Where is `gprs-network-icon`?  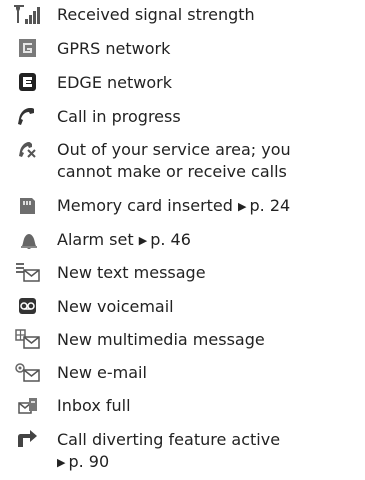 gprs-network-icon is located at coordinates (27, 49).